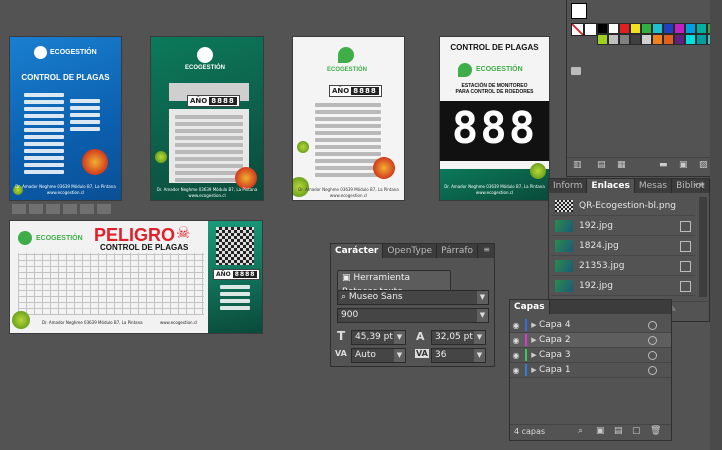 The width and height of the screenshot is (722, 450). What do you see at coordinates (627, 206) in the screenshot?
I see `link-filename: QR-Ecogestion-bl.png` at bounding box center [627, 206].